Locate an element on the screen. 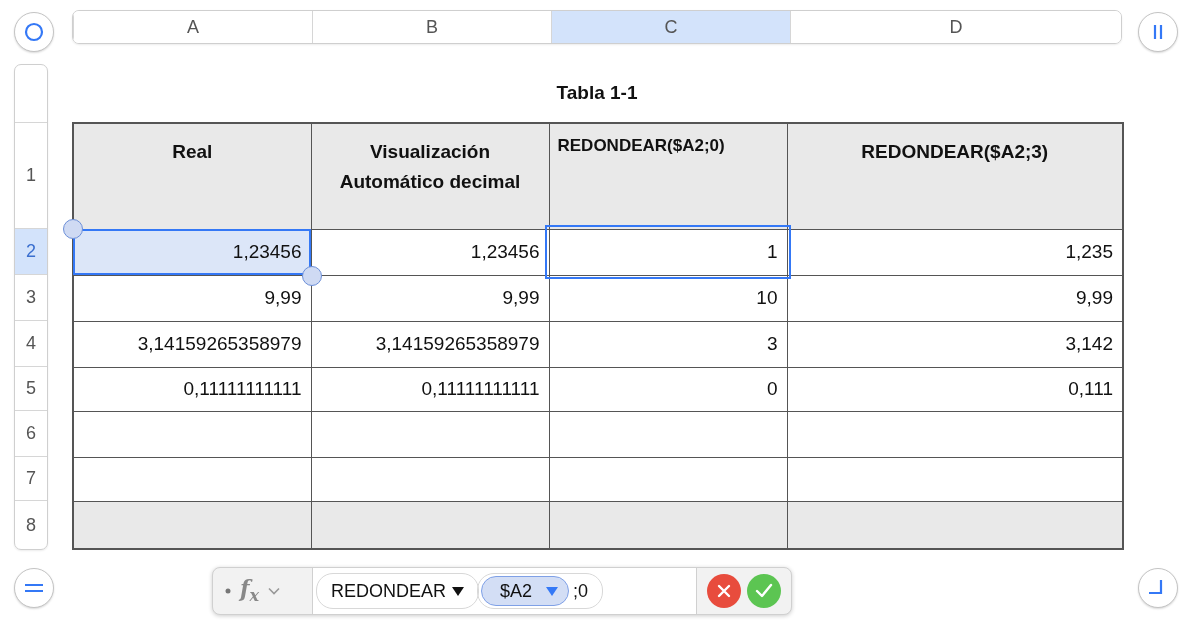 This screenshot has height=622, width=1198. column-heading: Real is located at coordinates (192, 176).